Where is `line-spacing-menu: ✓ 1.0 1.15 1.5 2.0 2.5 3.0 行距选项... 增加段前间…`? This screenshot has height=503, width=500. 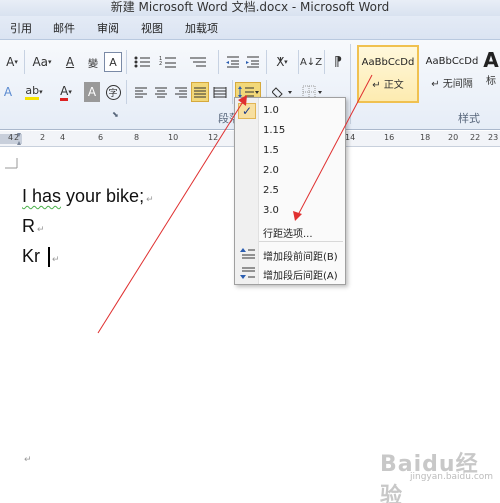
line-spacing-menu: ✓ 1.0 1.15 1.5 2.0 2.5 3.0 行距选项... 增加段前间… is located at coordinates (290, 191).